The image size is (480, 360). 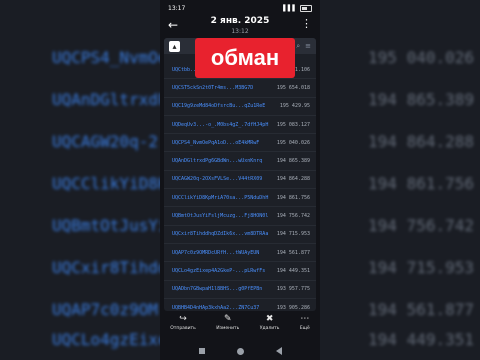 What do you see at coordinates (293, 307) in the screenshot?
I see `balance-value: 193 905.286` at bounding box center [293, 307].